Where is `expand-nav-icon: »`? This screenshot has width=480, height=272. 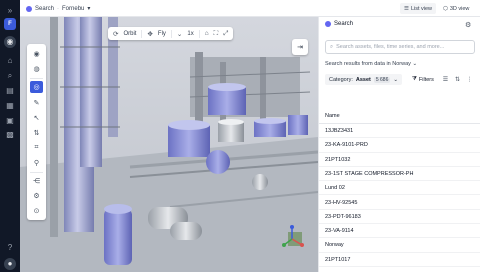
expand-nav-icon: » is located at coordinates (10, 11).